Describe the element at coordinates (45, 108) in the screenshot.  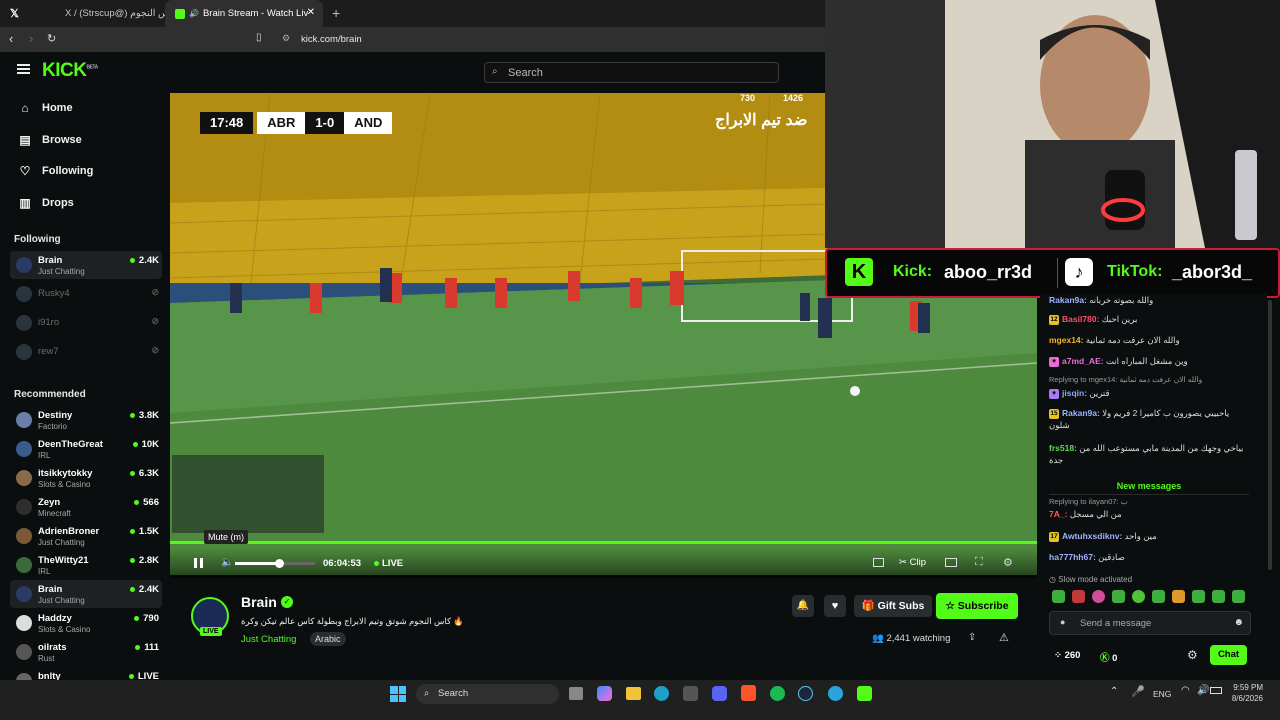
I see `nav-home: ⌂ Home` at that location.